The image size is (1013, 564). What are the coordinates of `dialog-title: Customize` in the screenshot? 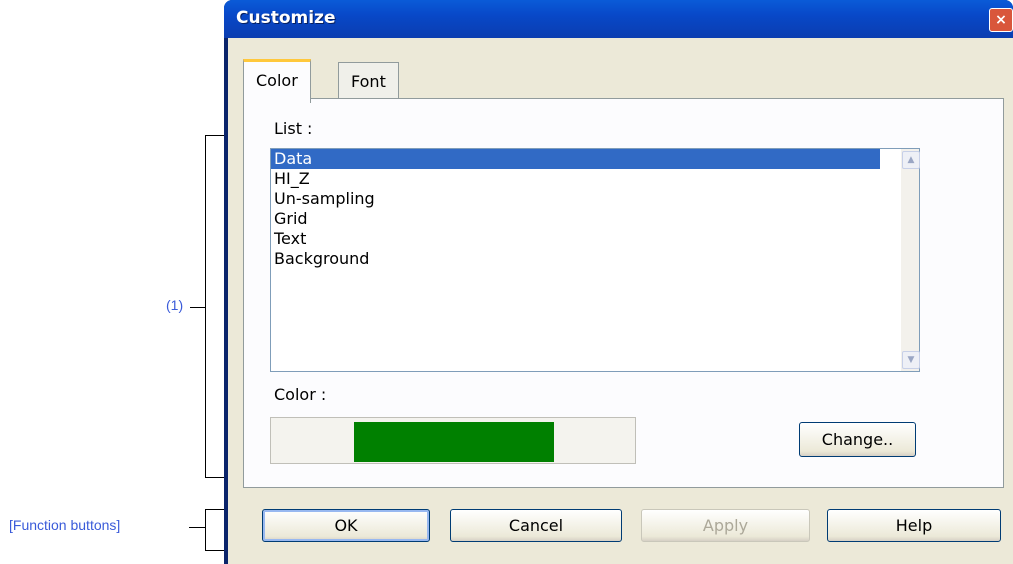 It's located at (286, 18).